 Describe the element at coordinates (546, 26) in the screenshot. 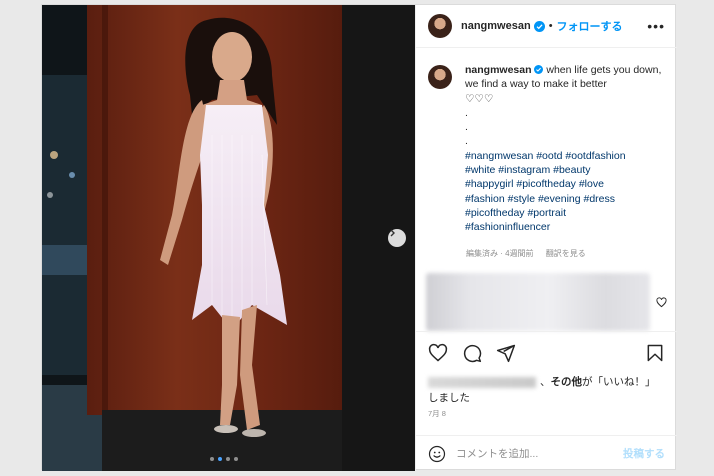

I see `post-header: nangmwesan • フォローする •••` at that location.